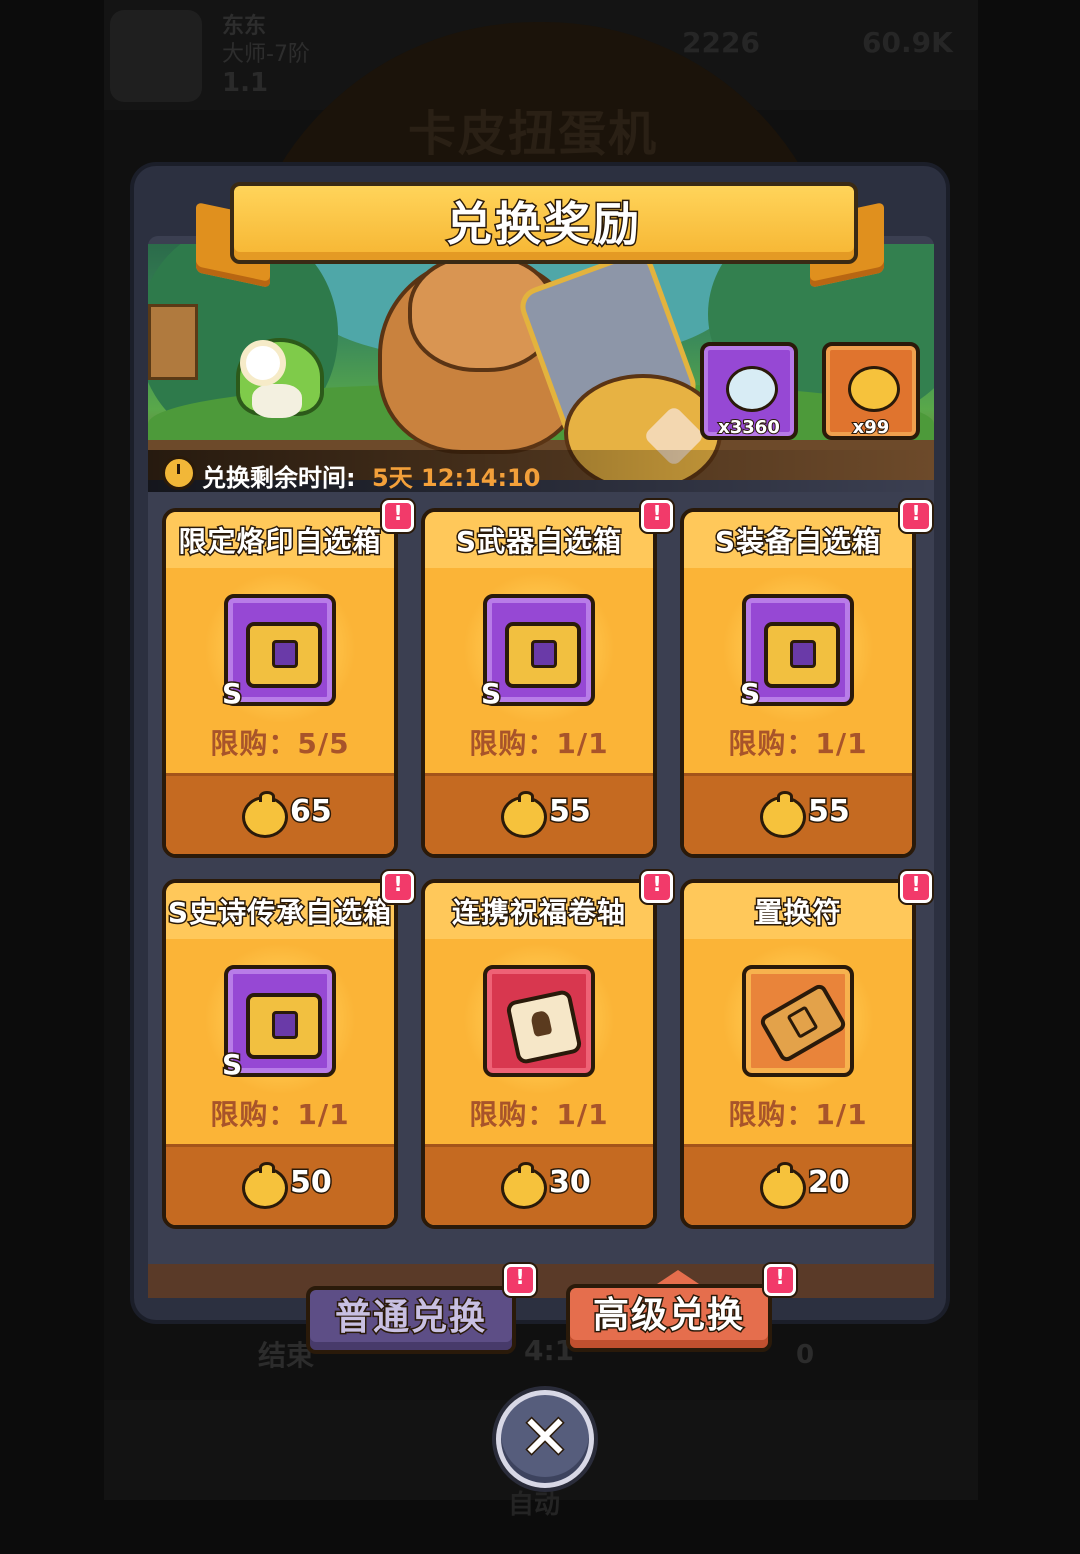 The width and height of the screenshot is (1080, 1554). Describe the element at coordinates (538, 542) in the screenshot. I see `item-name: S武器自选箱` at that location.